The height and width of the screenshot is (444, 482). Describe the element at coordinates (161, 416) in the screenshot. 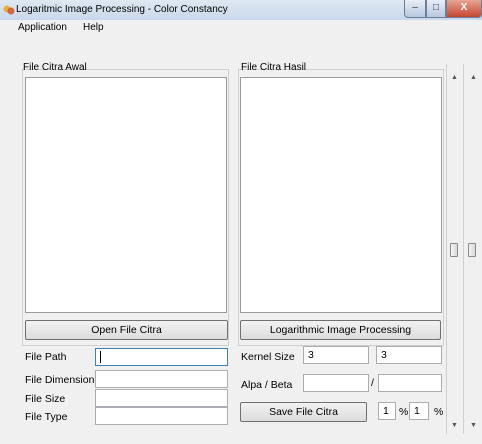

I see `file-type-field` at that location.